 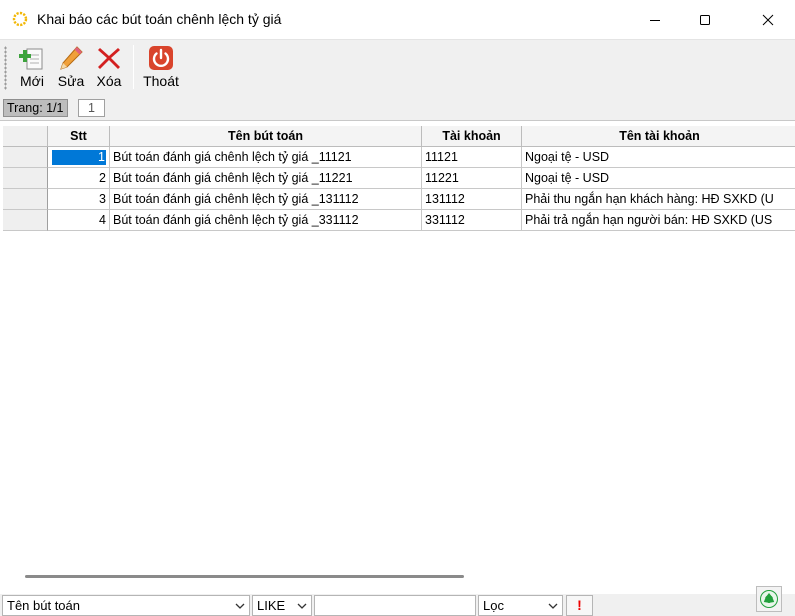 I want to click on close-button, so click(x=768, y=19).